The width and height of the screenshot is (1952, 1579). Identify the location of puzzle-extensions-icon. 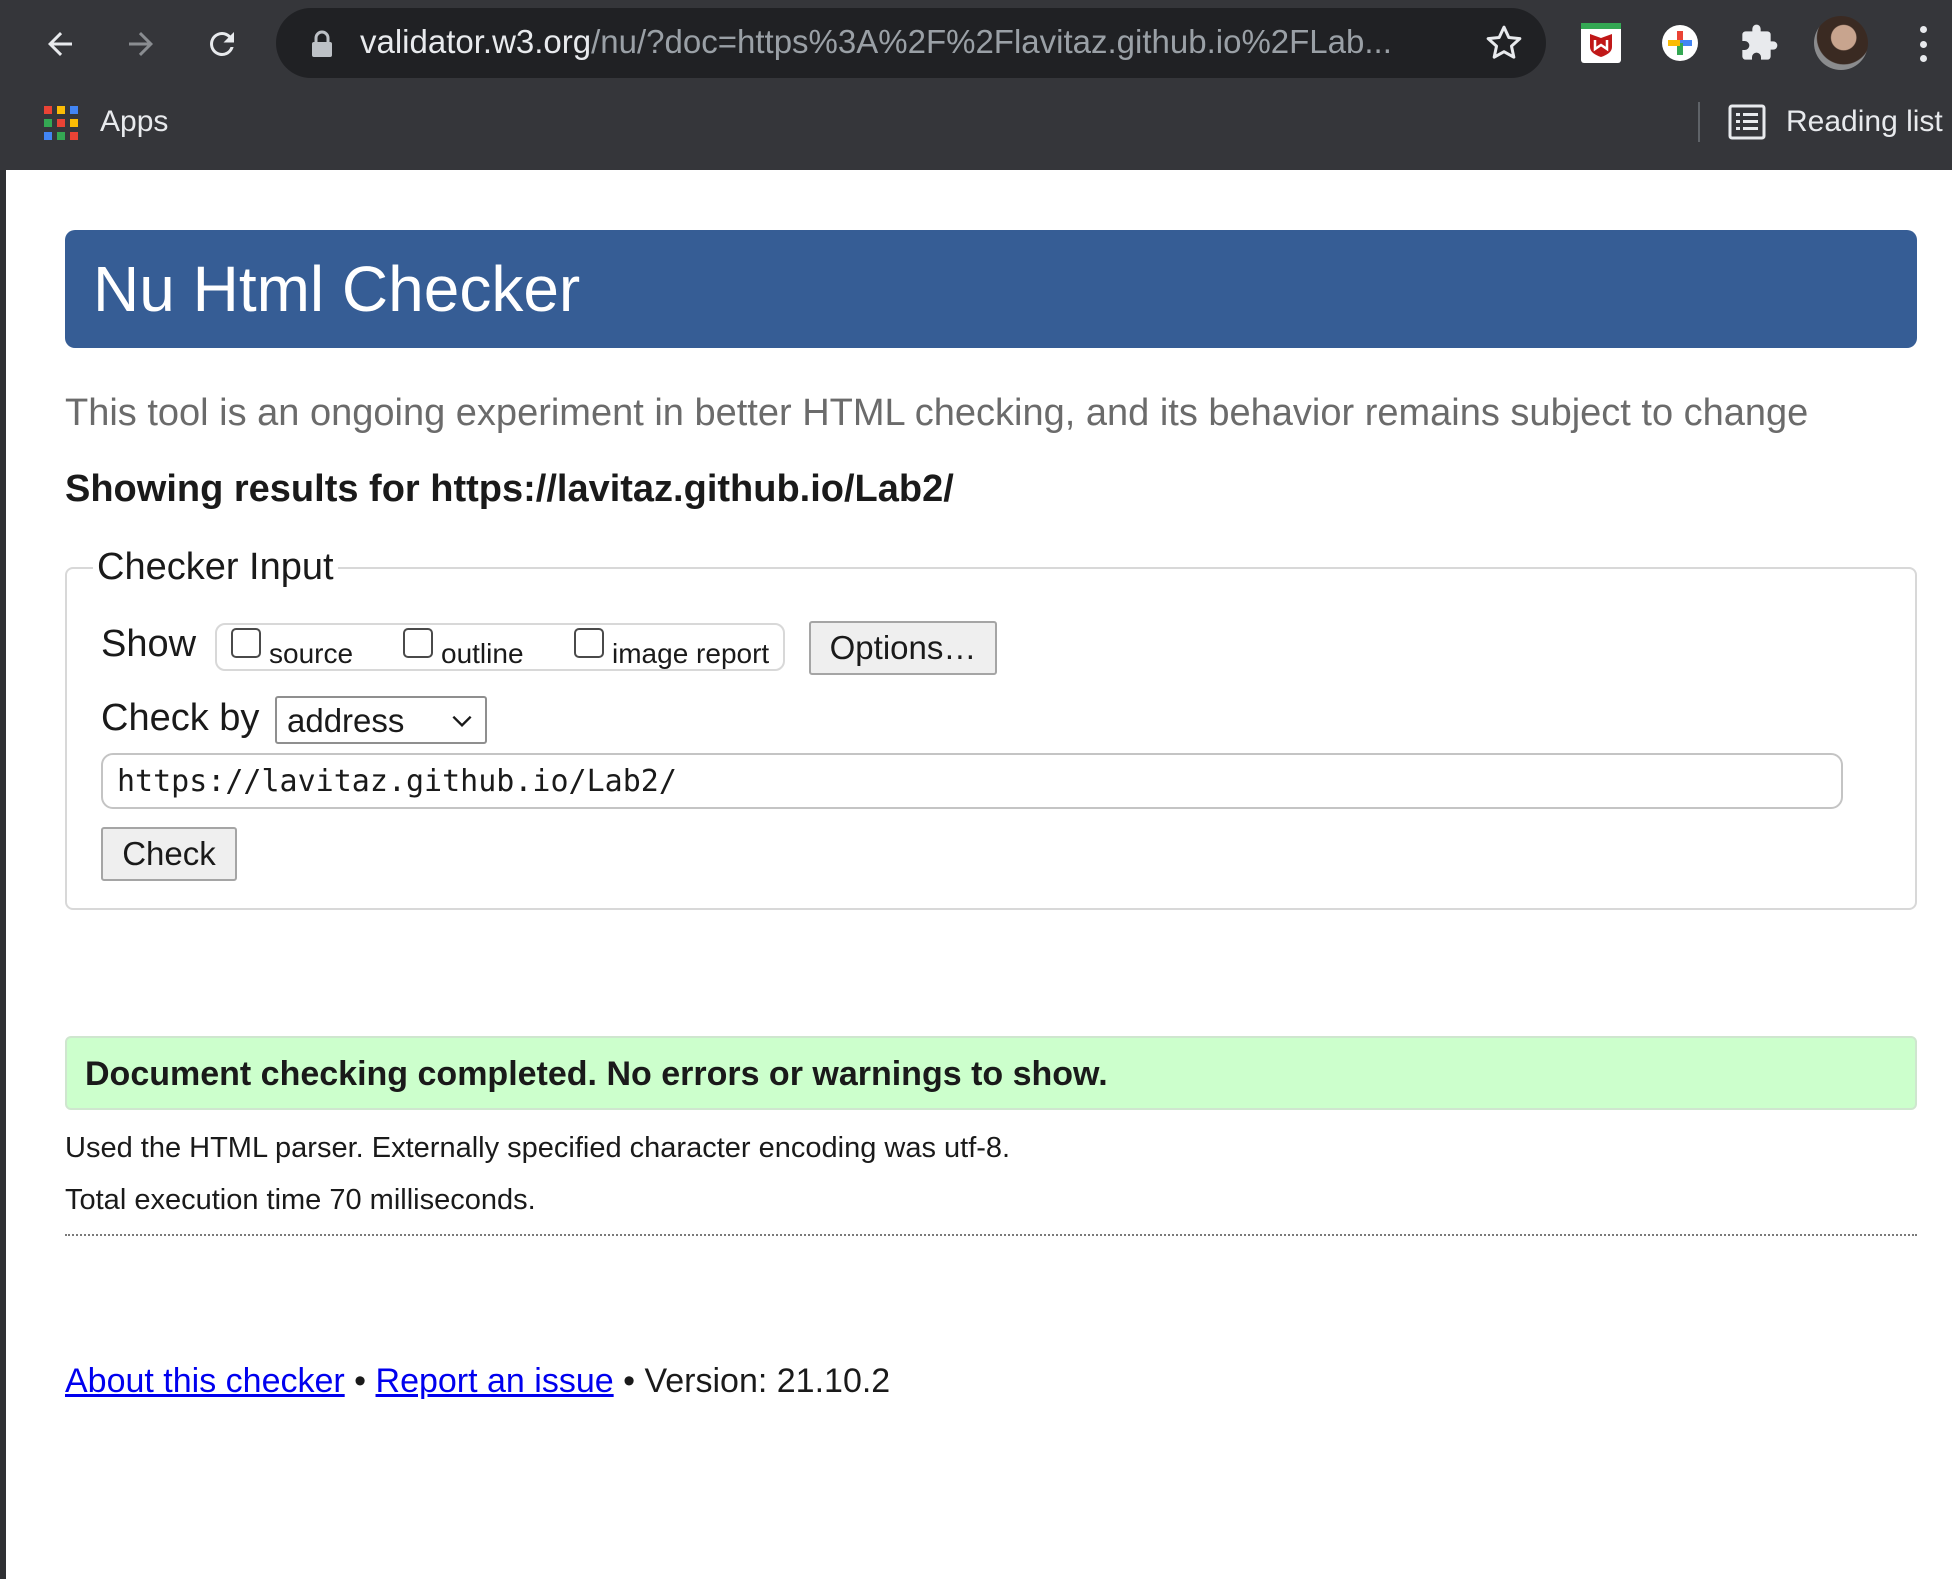
(1760, 42).